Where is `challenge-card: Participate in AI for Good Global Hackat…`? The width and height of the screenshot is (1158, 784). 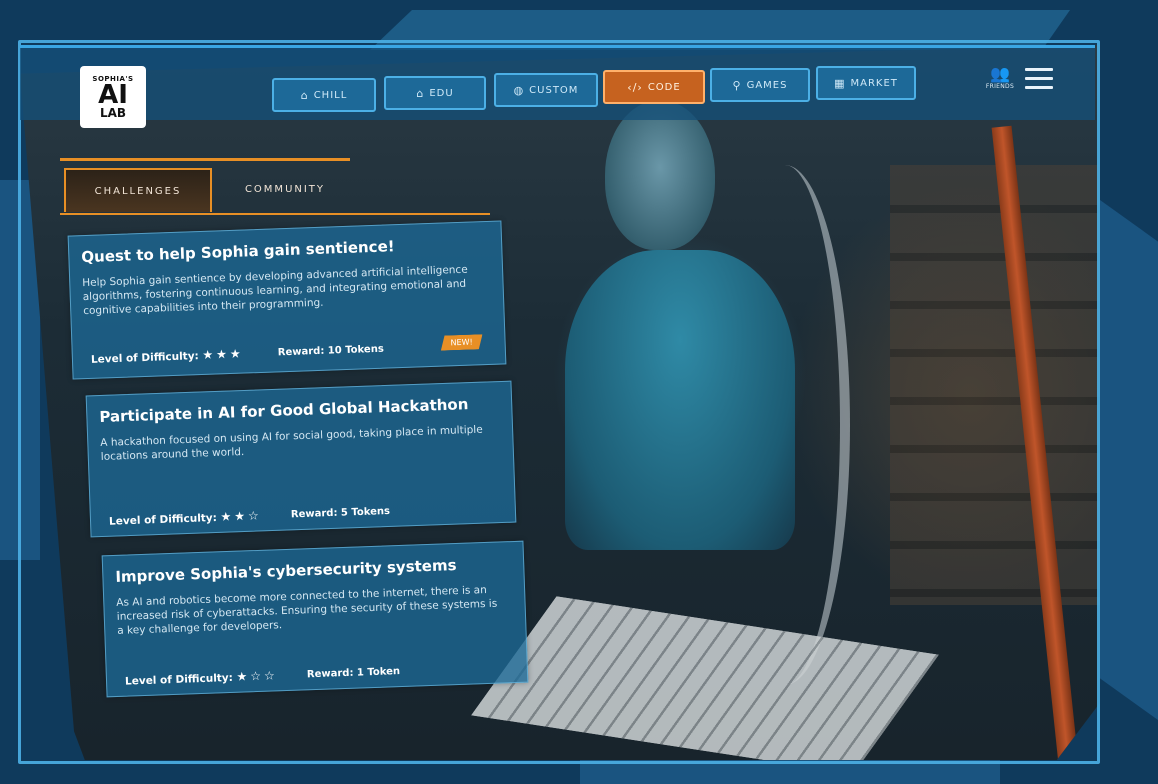
challenge-card: Participate in AI for Good Global Hackat… is located at coordinates (301, 459).